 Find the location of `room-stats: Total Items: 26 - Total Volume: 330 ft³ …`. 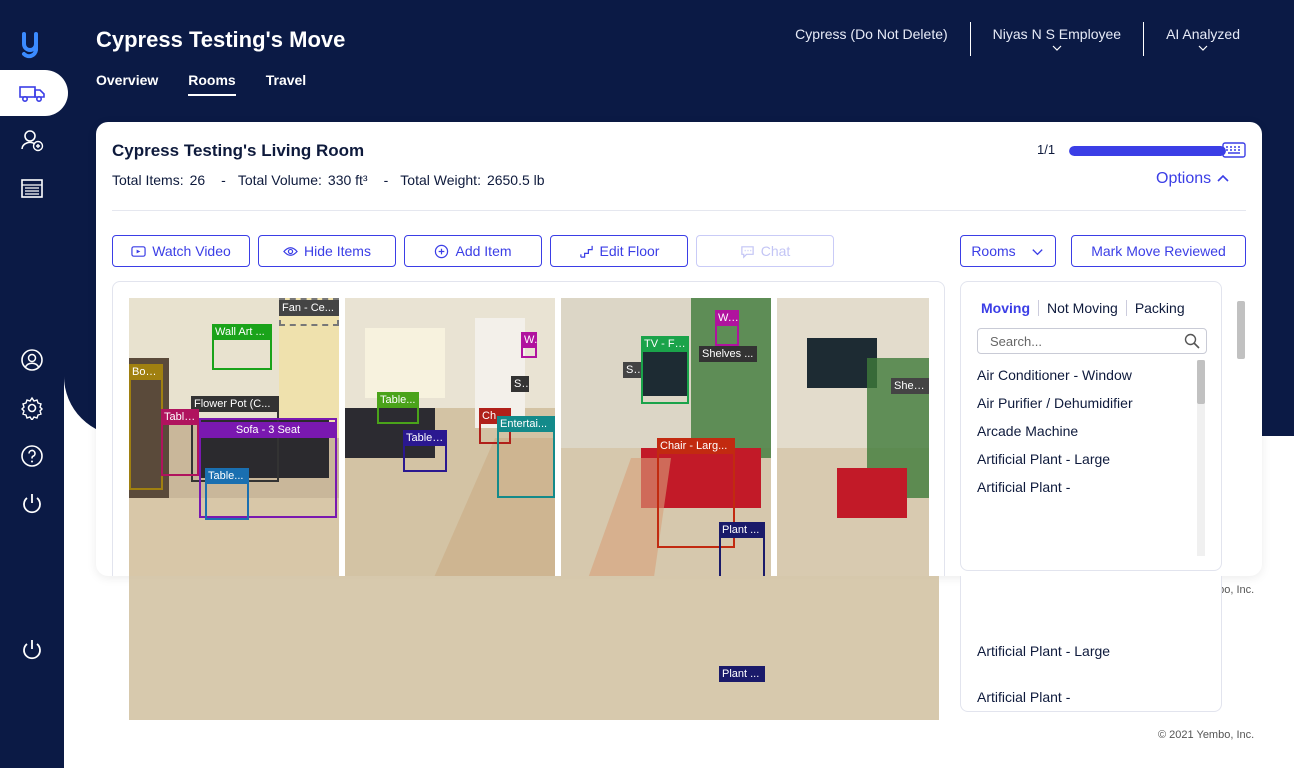

room-stats: Total Items: 26 - Total Volume: 330 ft³ … is located at coordinates (328, 180).